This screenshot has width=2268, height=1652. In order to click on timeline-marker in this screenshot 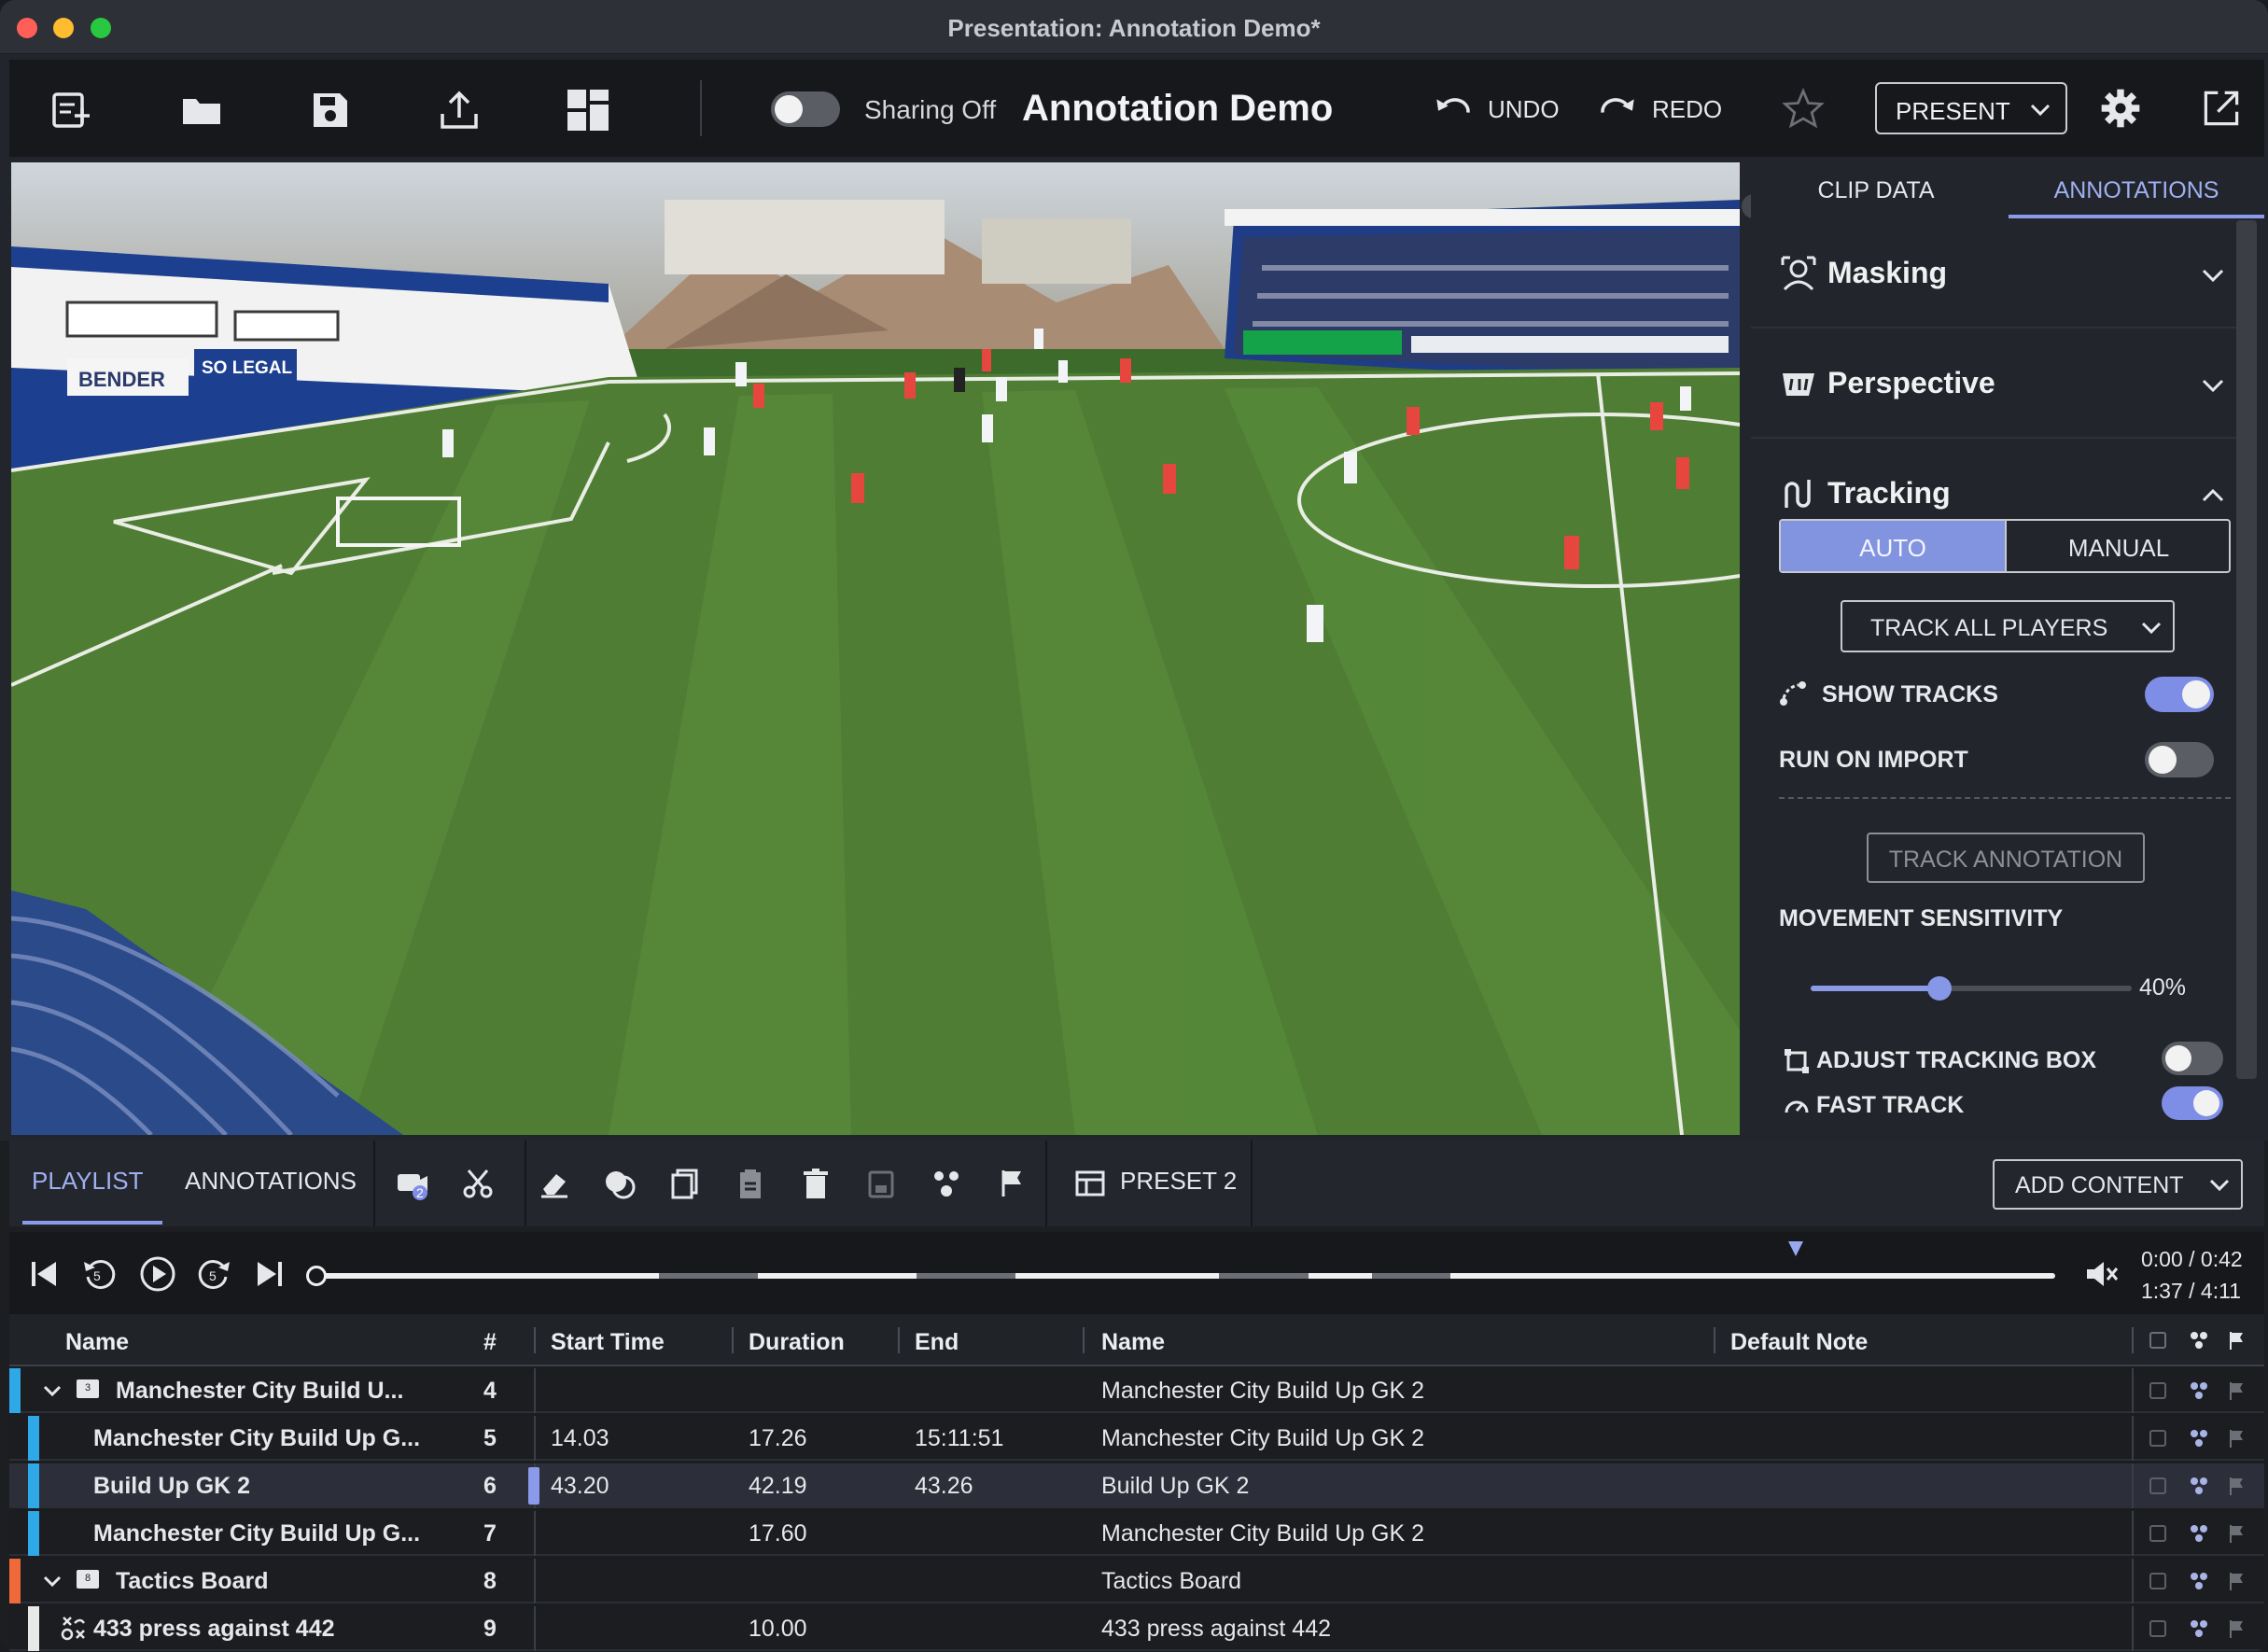, I will do `click(1795, 1248)`.